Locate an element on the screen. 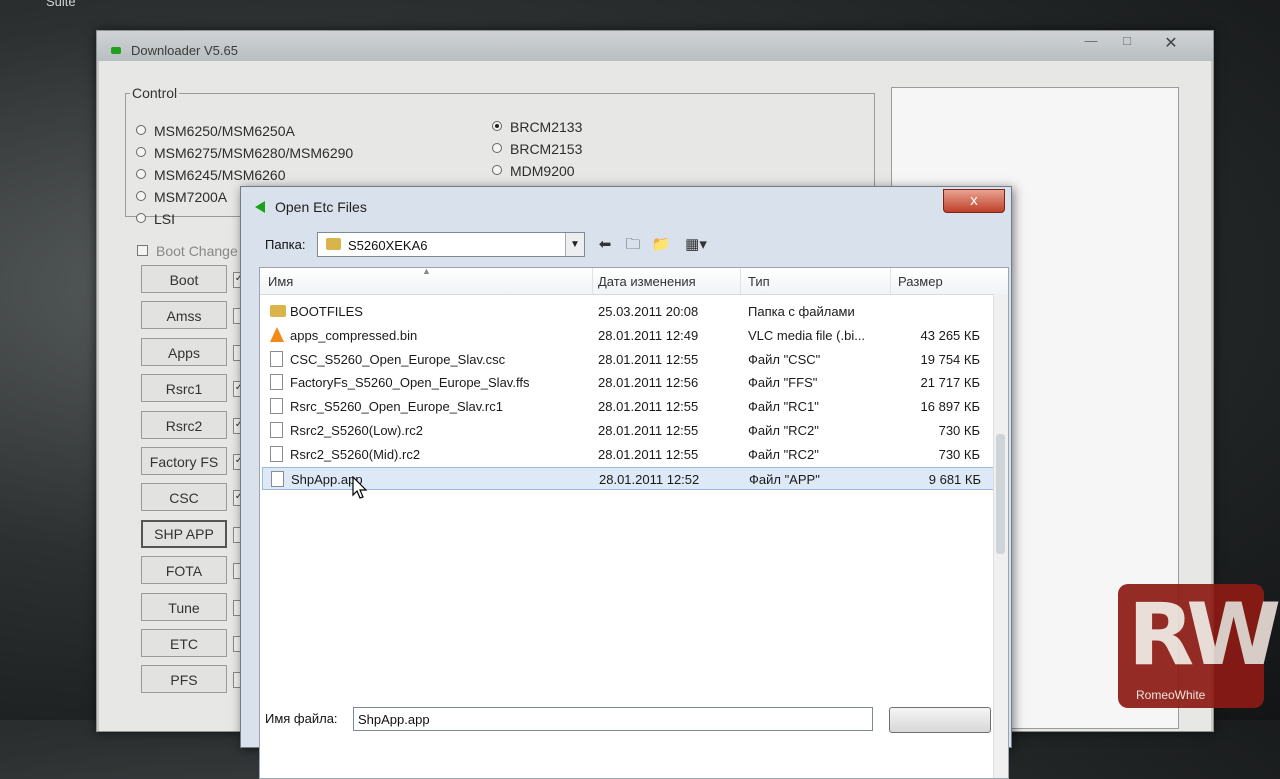  boot-change-checkbox: Boot Change is located at coordinates (187, 251).